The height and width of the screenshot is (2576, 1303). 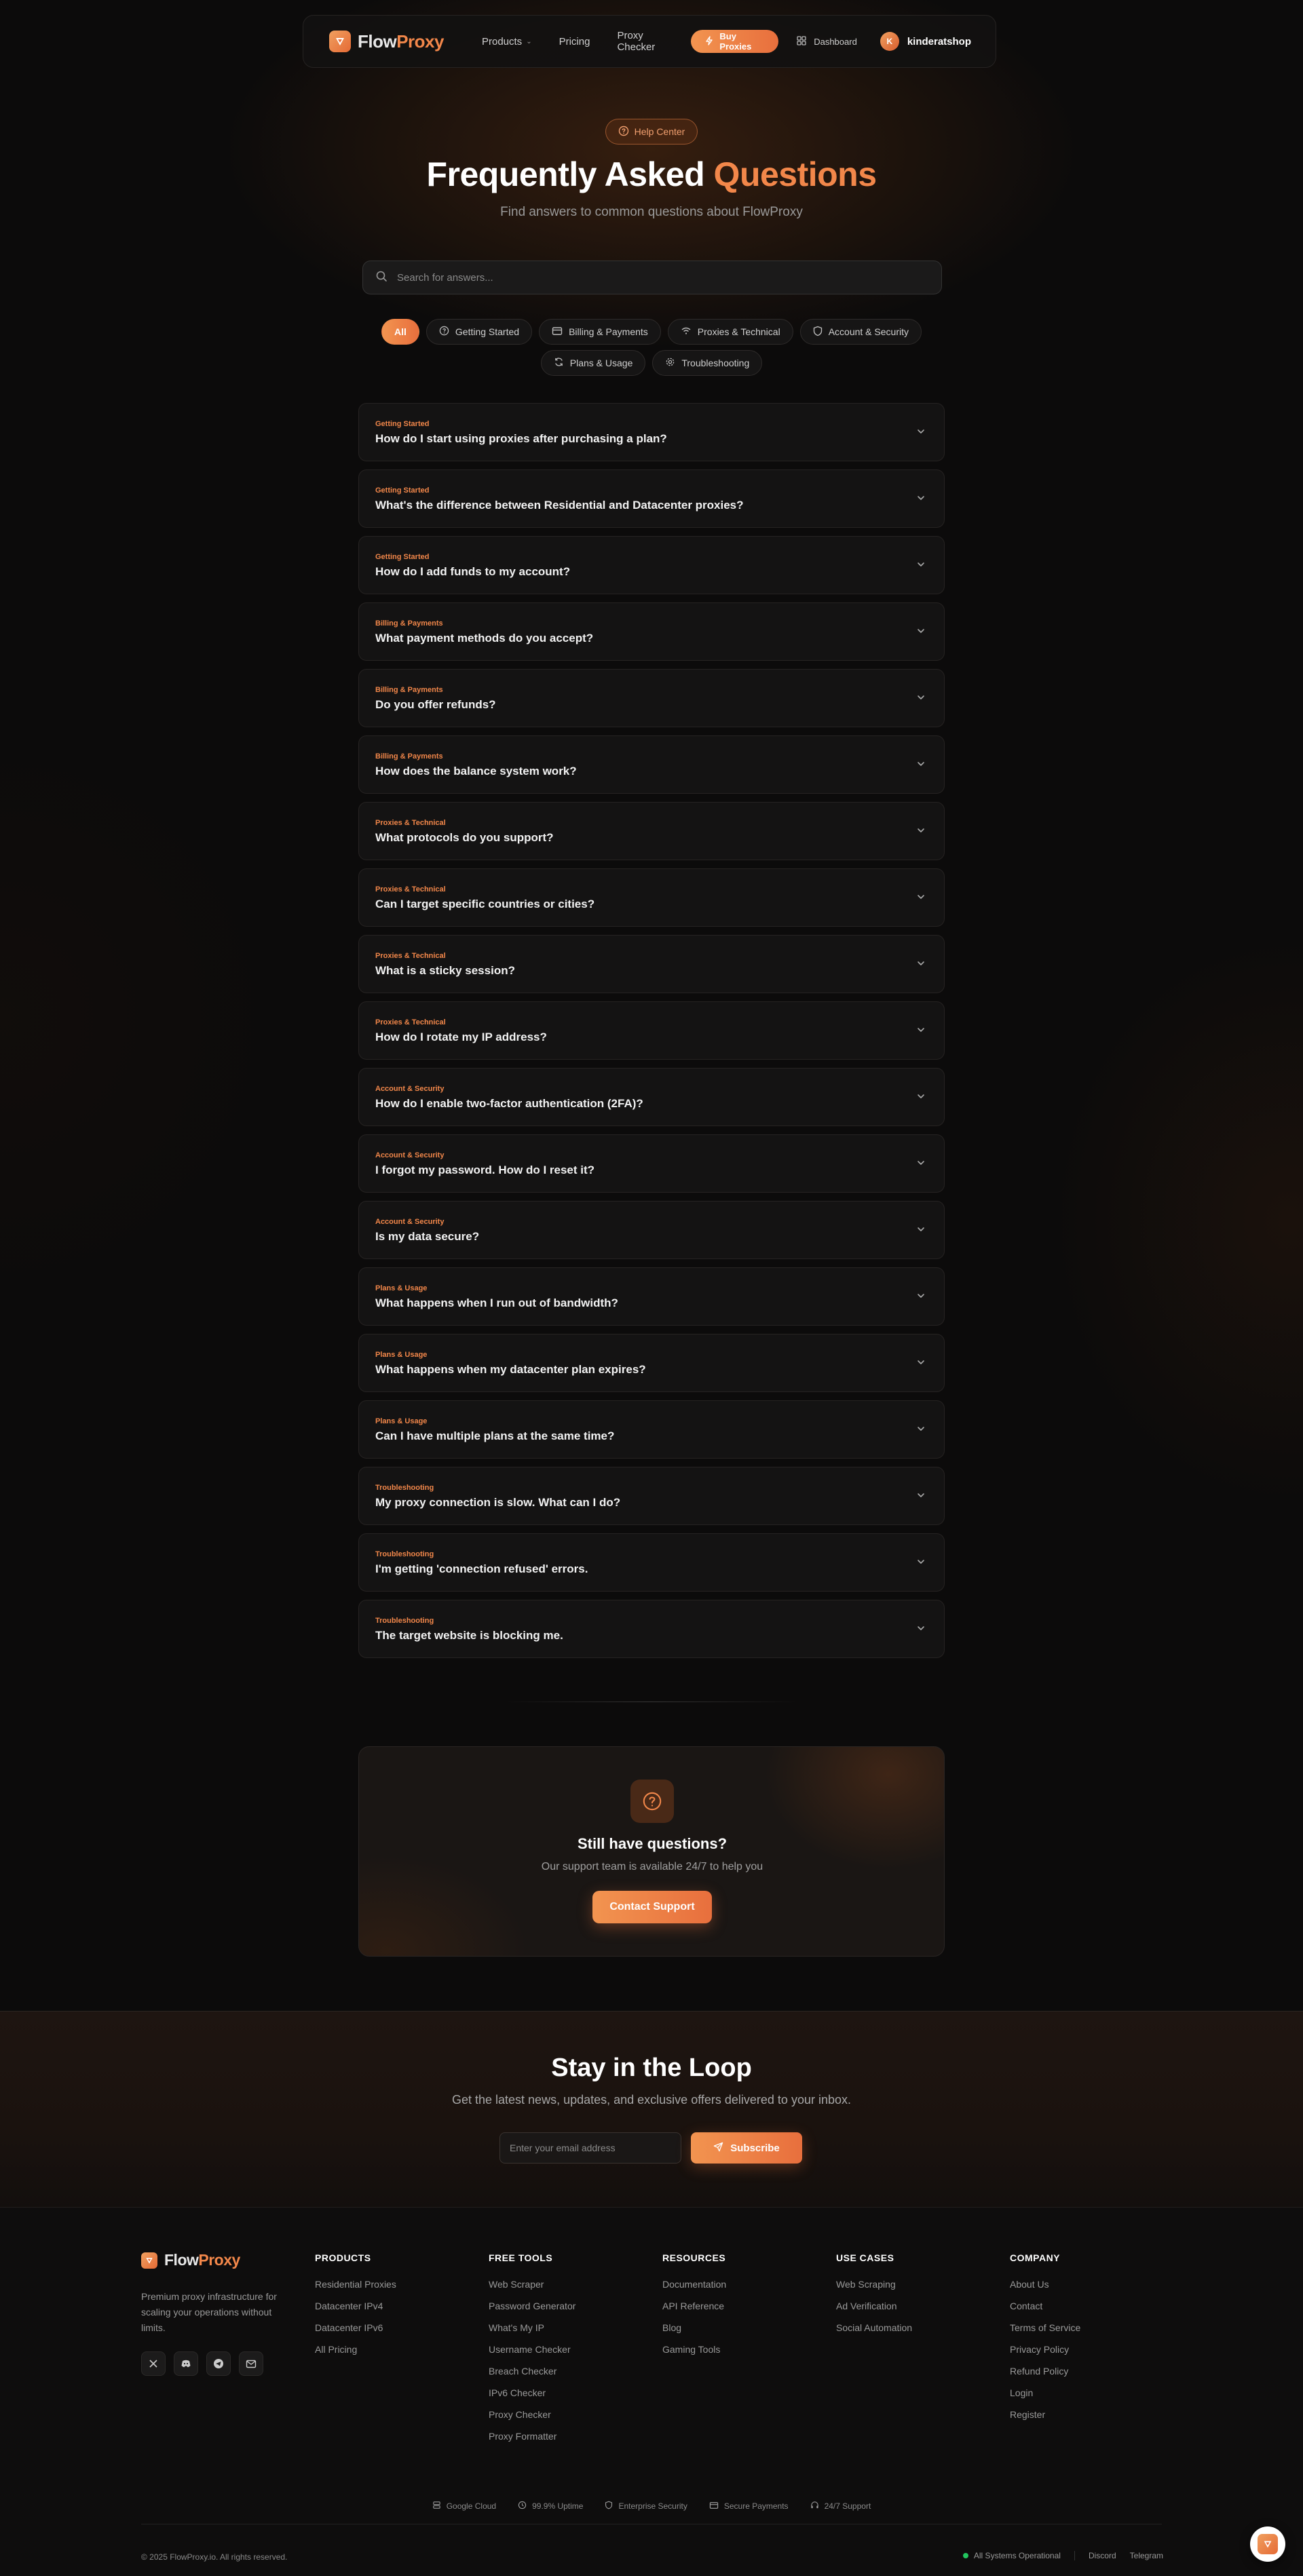 I want to click on footer-logo: FlowProxy, so click(x=190, y=2260).